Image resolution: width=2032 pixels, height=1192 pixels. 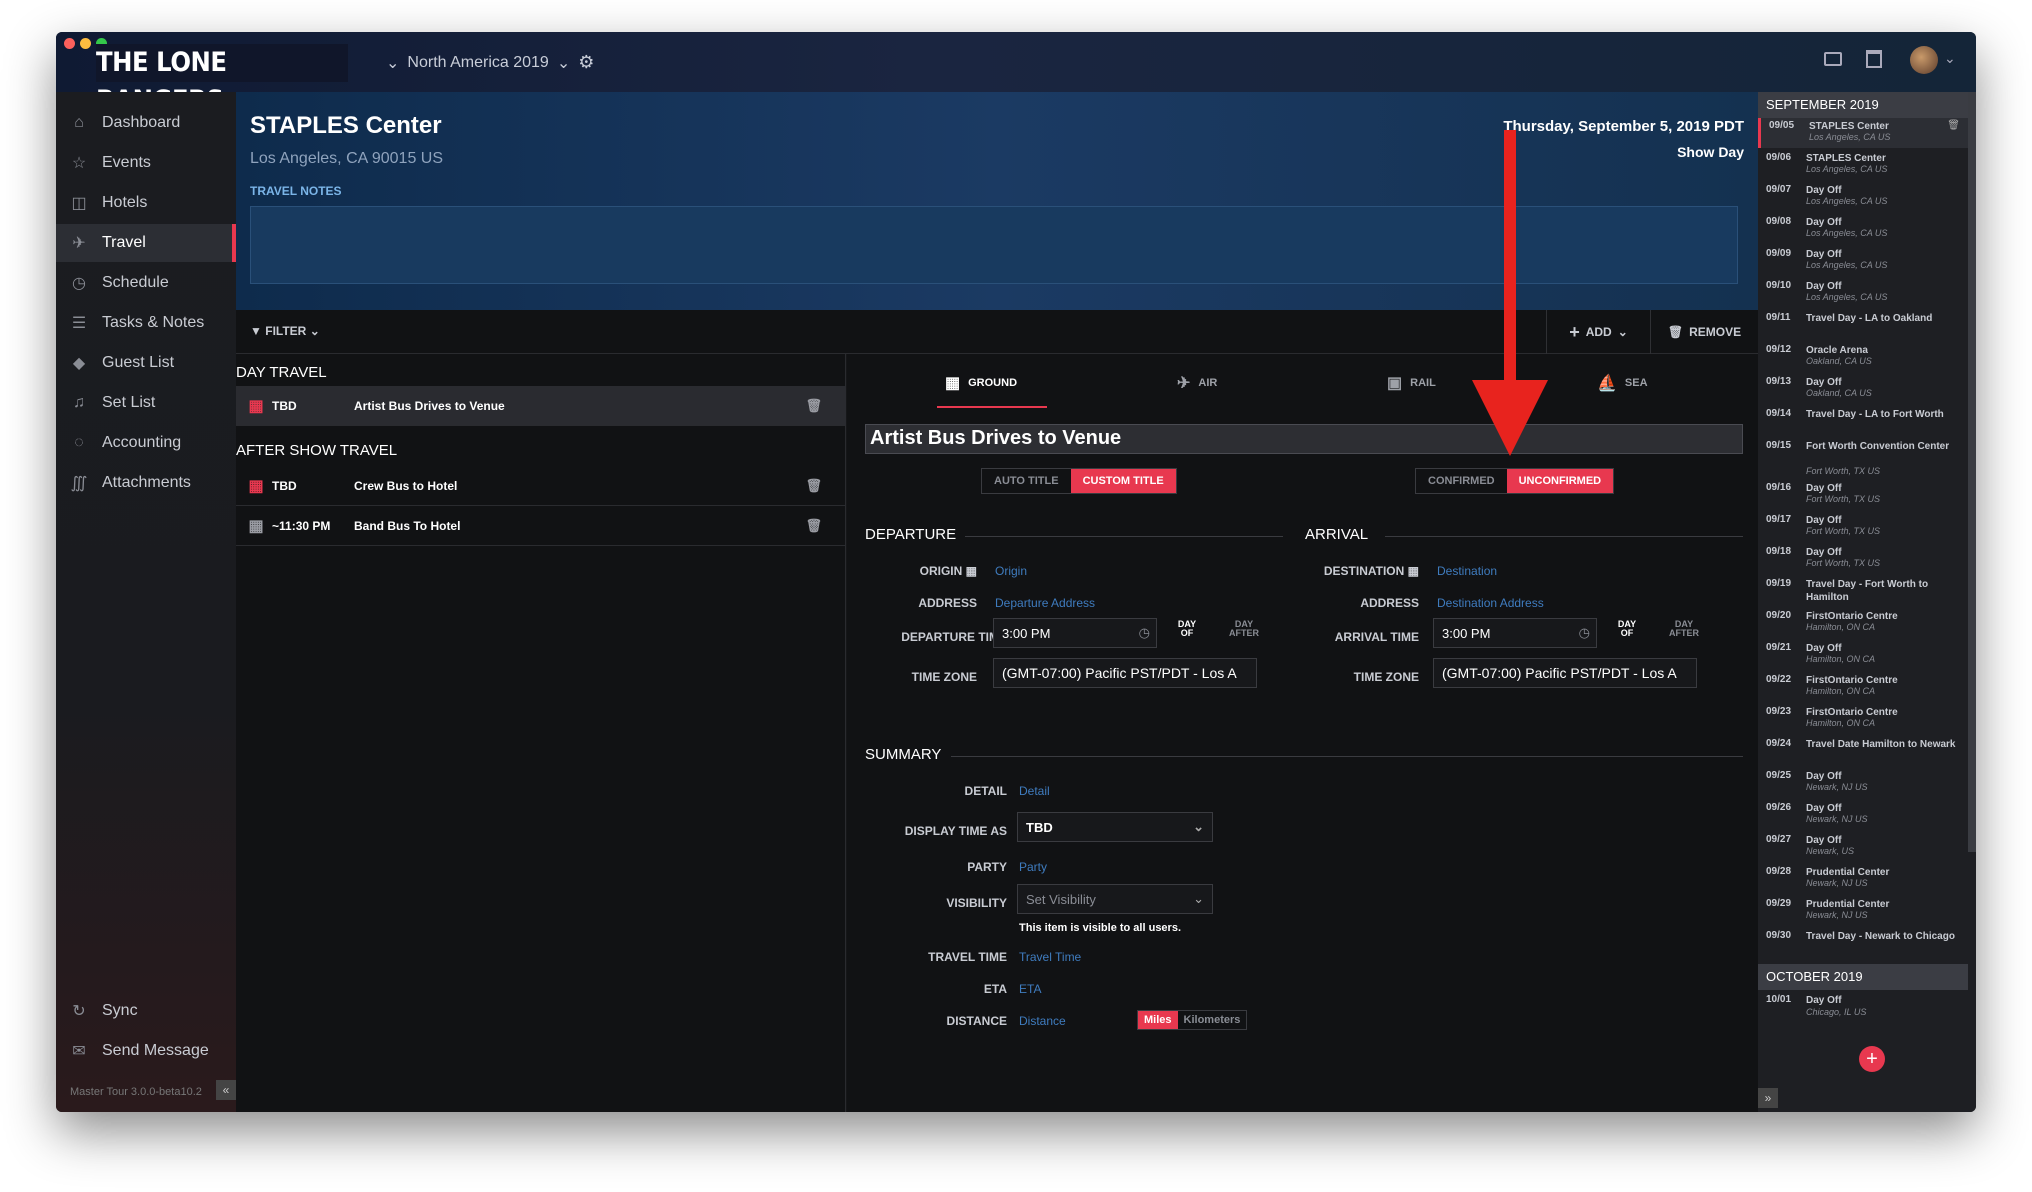 What do you see at coordinates (981, 383) in the screenshot?
I see `tab-ground: ▦ GROUND` at bounding box center [981, 383].